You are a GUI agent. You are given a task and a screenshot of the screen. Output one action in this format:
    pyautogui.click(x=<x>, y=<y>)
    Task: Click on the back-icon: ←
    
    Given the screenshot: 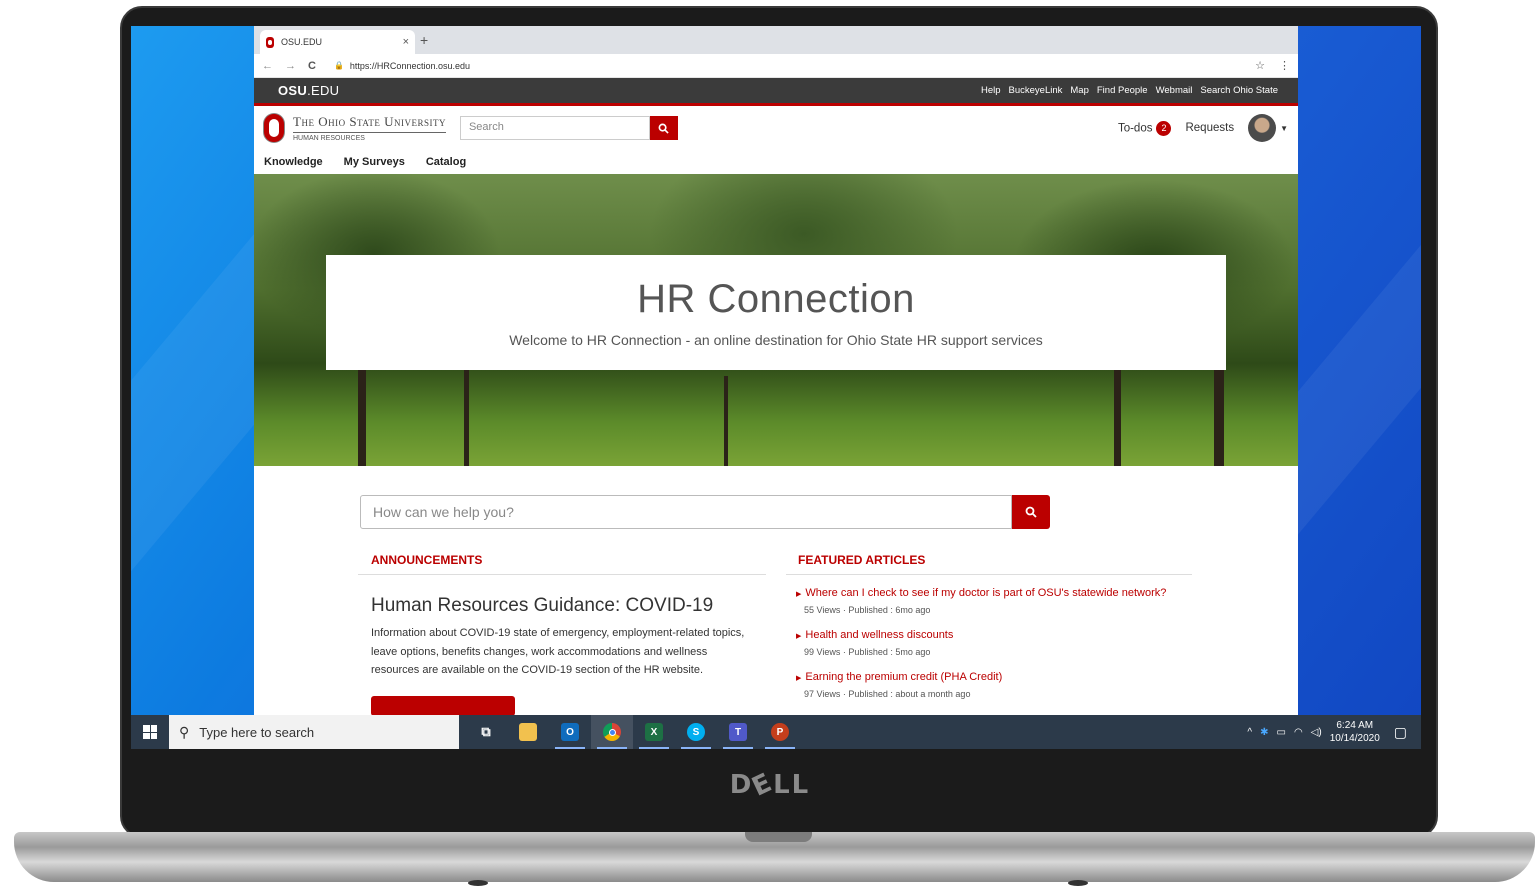 What is the action you would take?
    pyautogui.click(x=267, y=66)
    